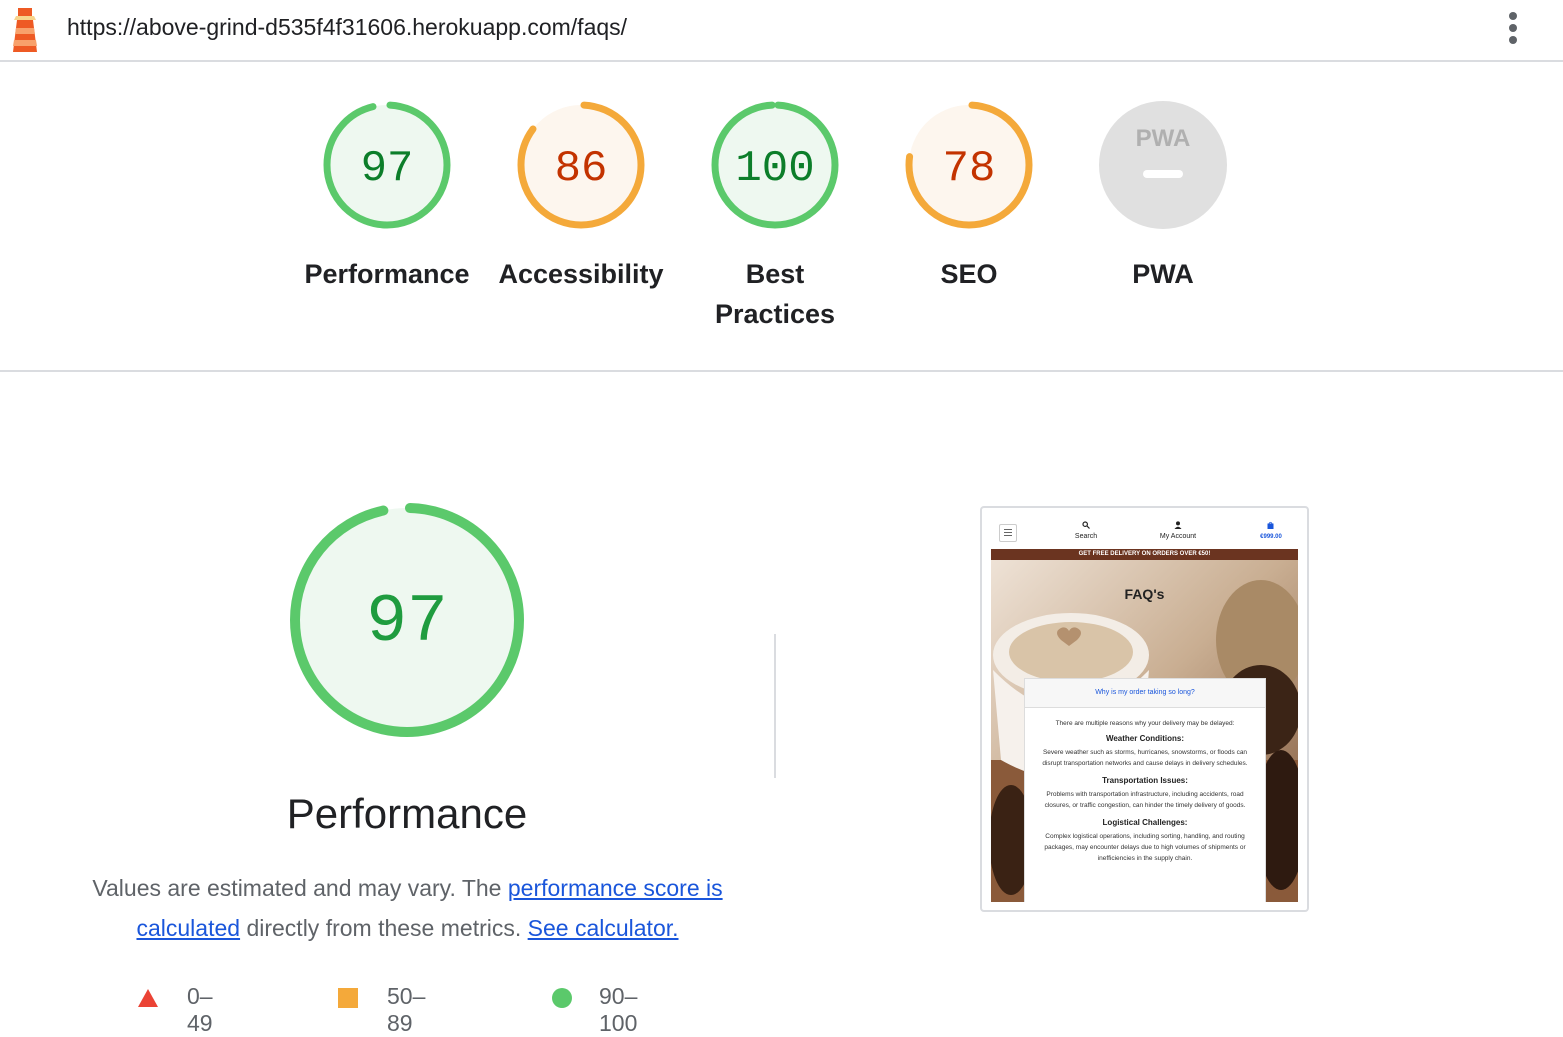 The height and width of the screenshot is (1037, 1563). What do you see at coordinates (581, 169) in the screenshot?
I see `gauge-score: 86` at bounding box center [581, 169].